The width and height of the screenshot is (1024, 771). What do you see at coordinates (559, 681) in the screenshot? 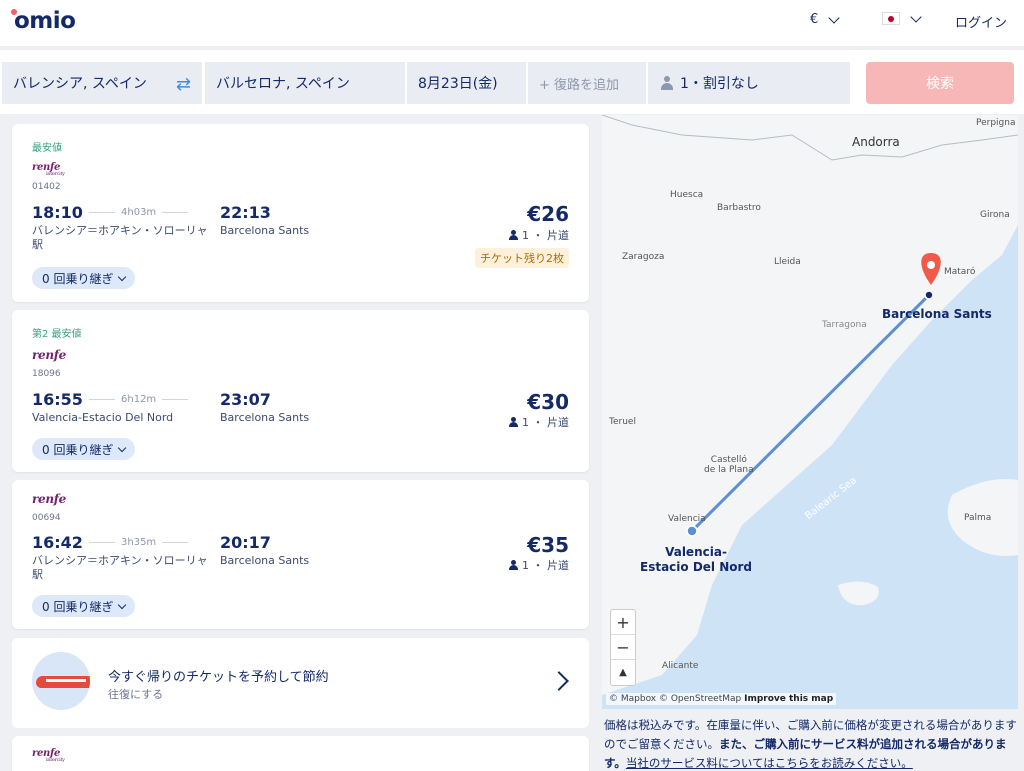
I see `chevron-right-icon` at bounding box center [559, 681].